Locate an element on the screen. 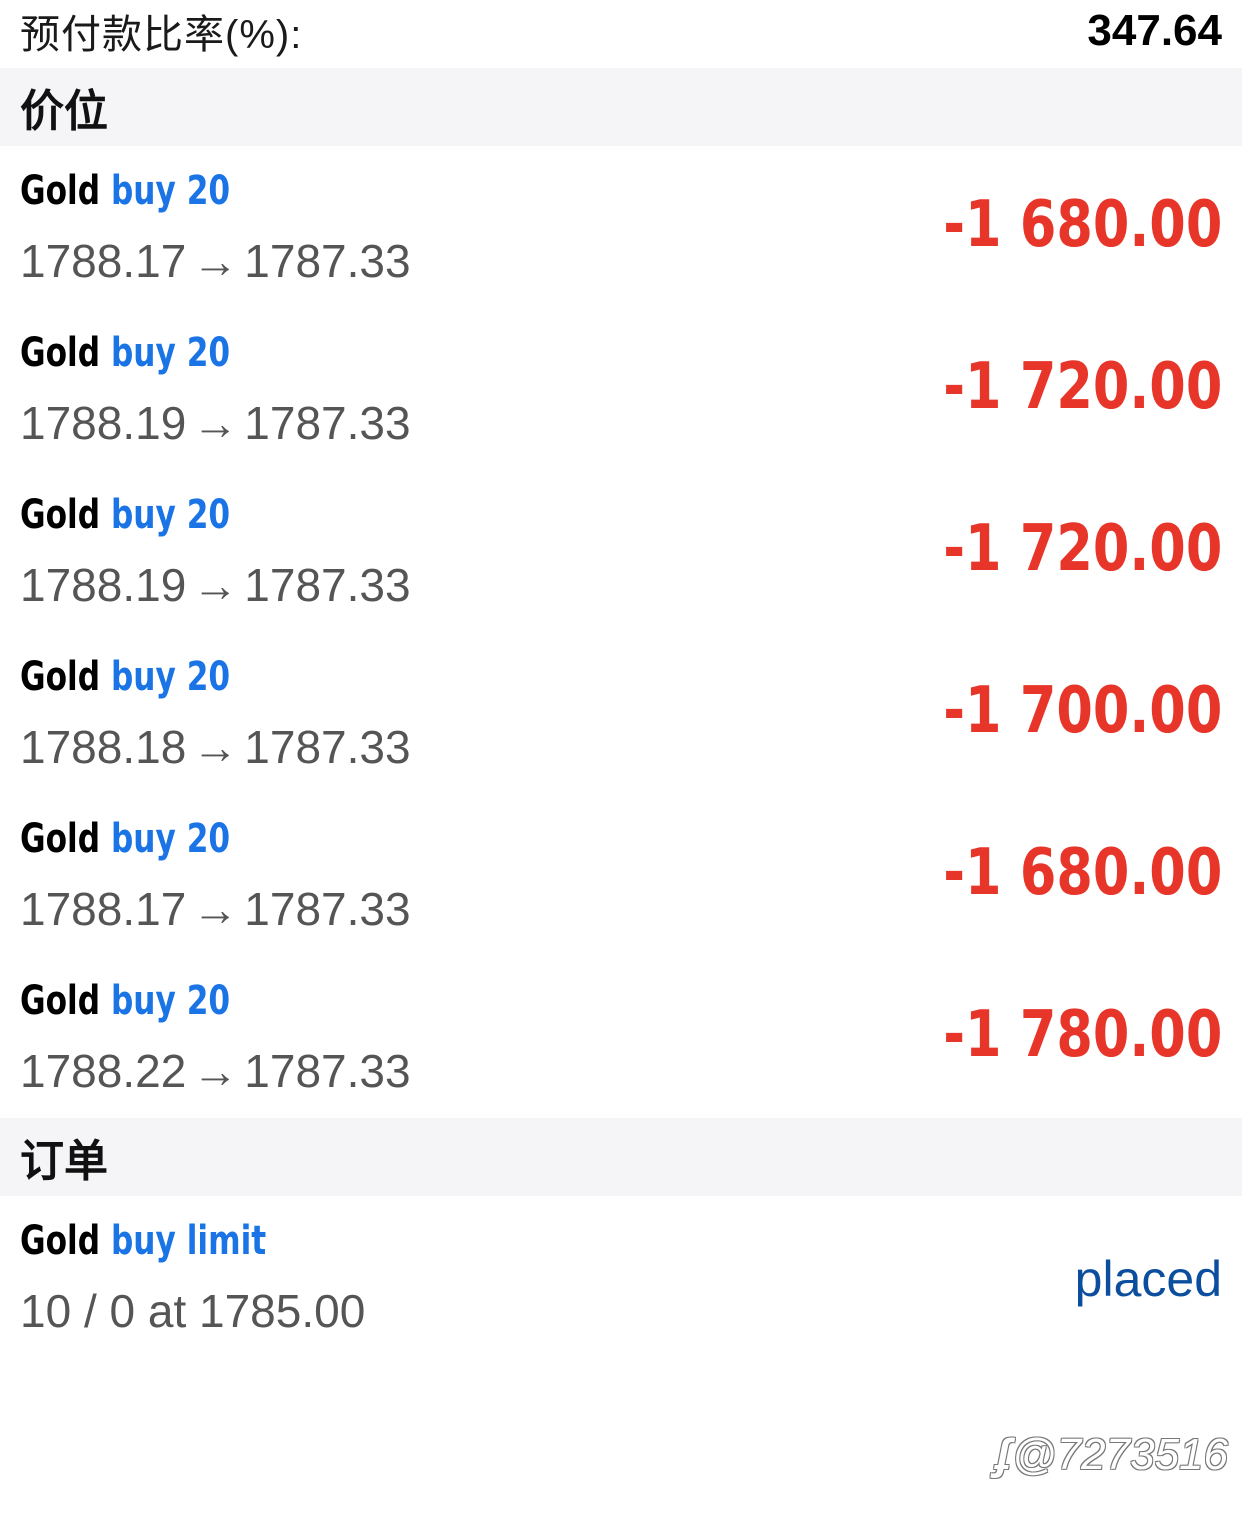 Image resolution: width=1242 pixels, height=1529 pixels. position-prices: 1788.22 → 1787.33 is located at coordinates (215, 1071).